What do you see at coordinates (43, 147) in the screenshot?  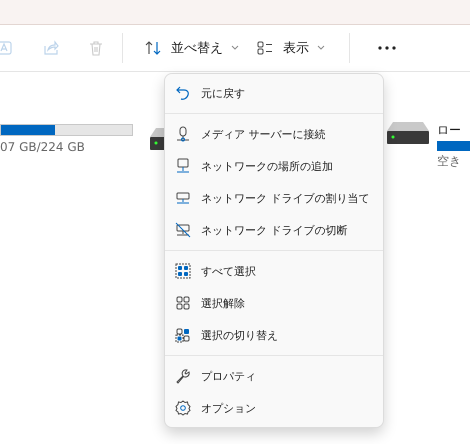 I see `usage-text: 07 GB/224 GB` at bounding box center [43, 147].